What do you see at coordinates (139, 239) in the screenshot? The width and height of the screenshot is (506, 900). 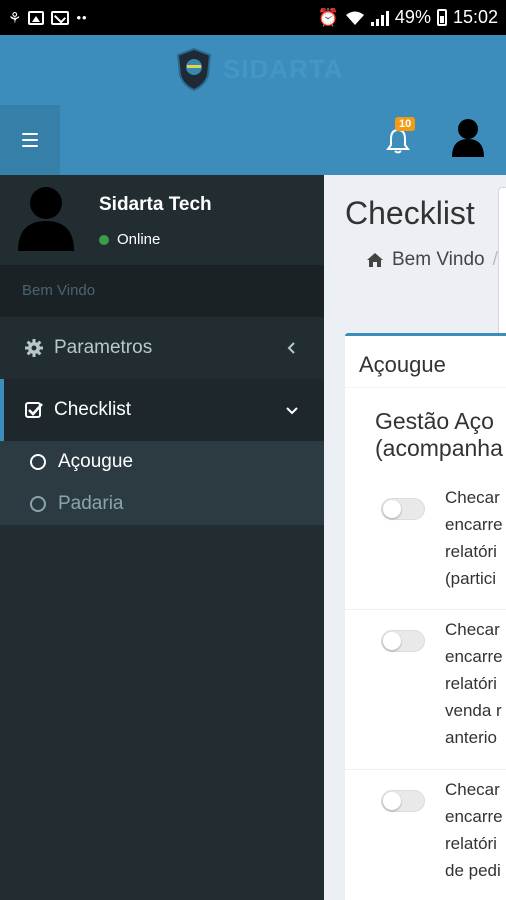 I see `user-status-label: Online` at bounding box center [139, 239].